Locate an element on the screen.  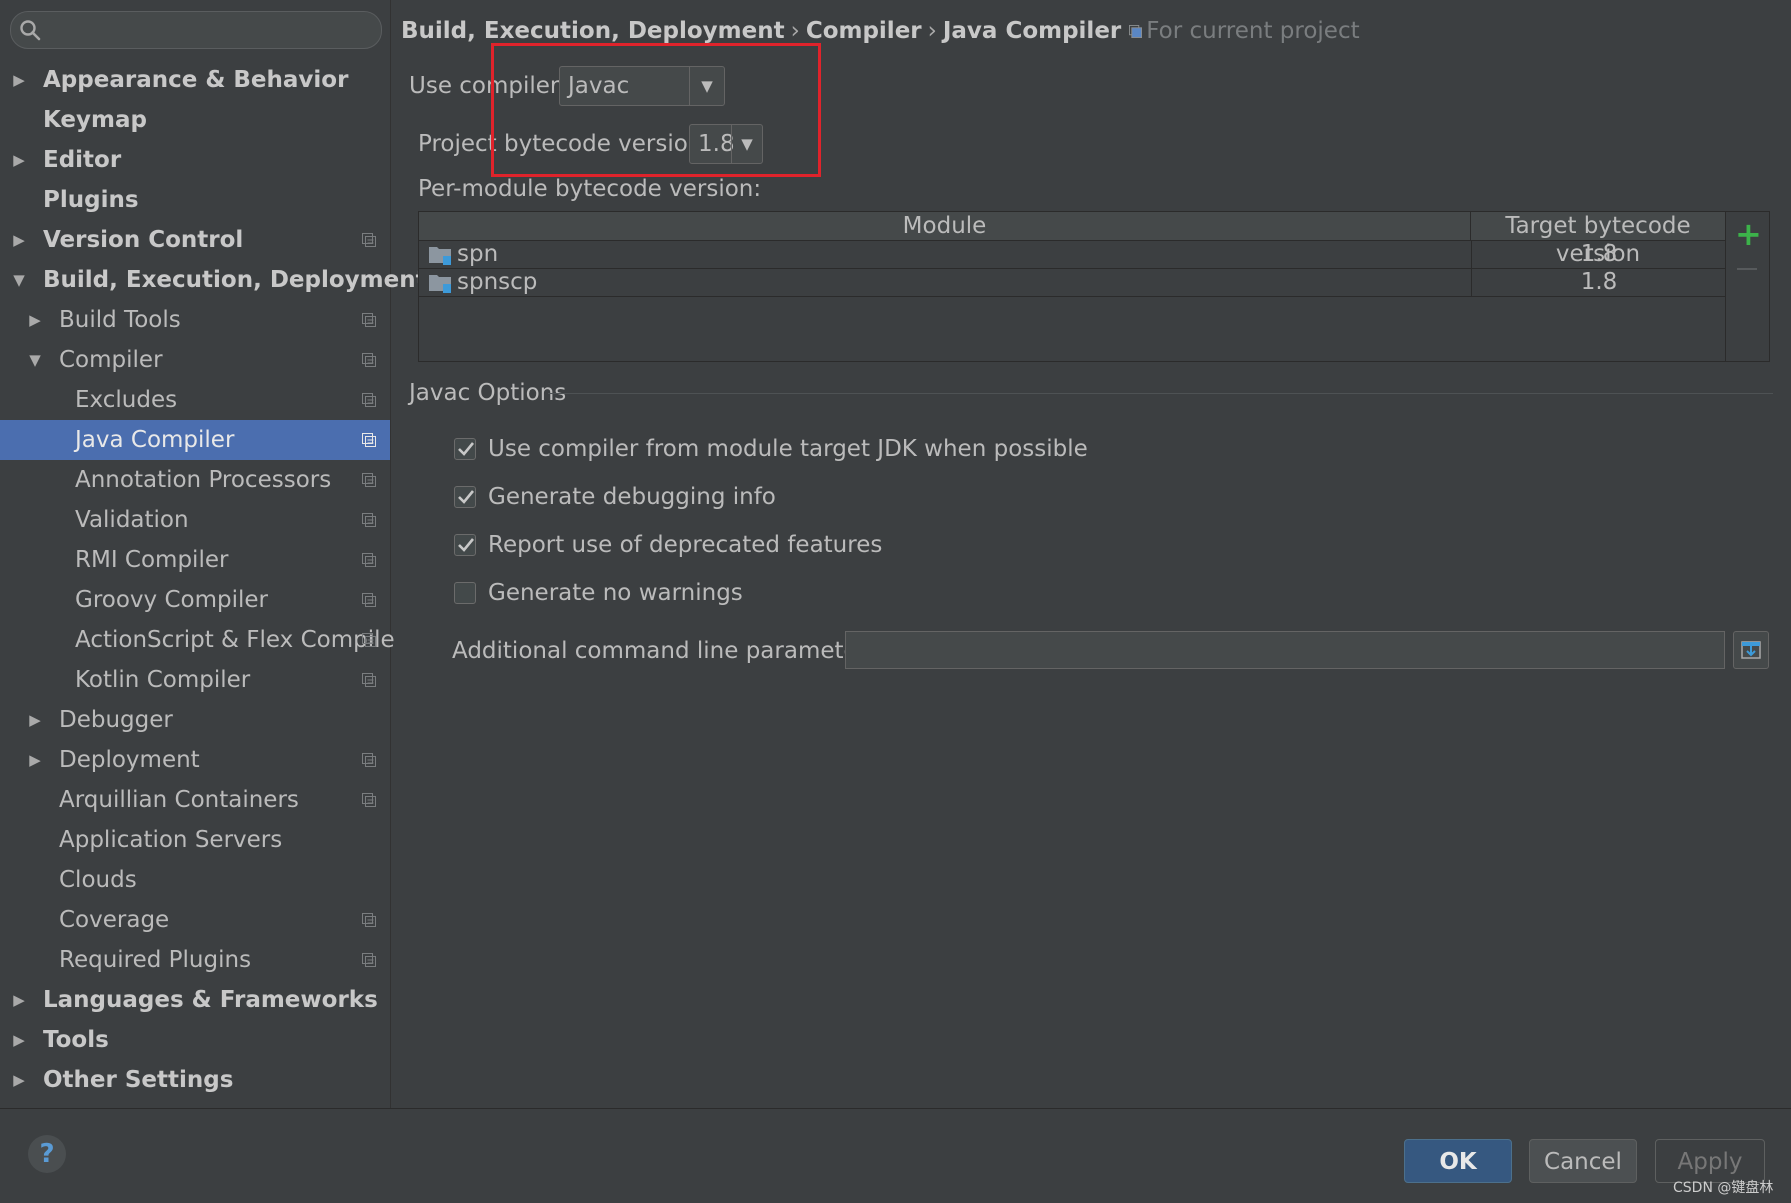
sidebar-item-actionscript-flex-compile: ActionScript & Flex Compile is located at coordinates (197, 640).